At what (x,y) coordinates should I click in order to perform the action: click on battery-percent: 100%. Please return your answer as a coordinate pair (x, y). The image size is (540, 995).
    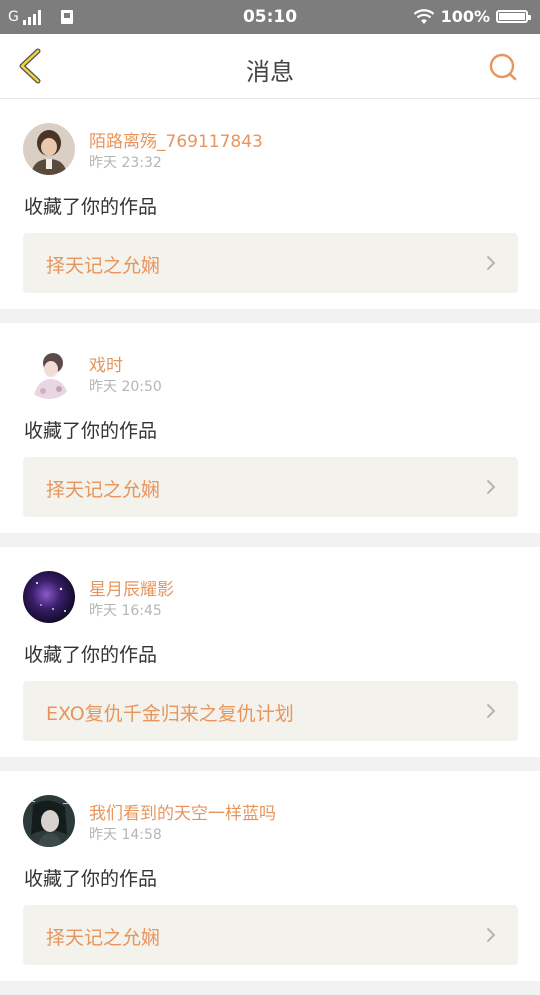
    Looking at the image, I should click on (465, 16).